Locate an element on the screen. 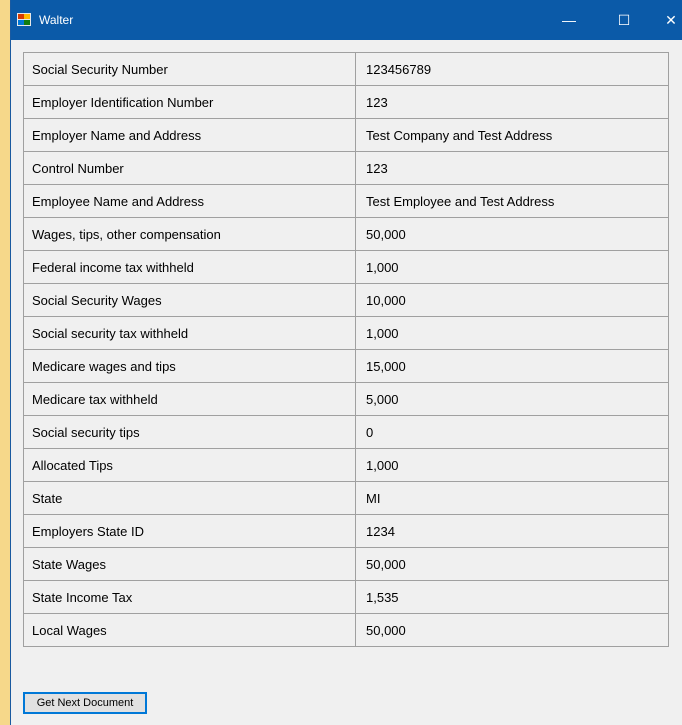  row-label: Social security tips is located at coordinates (189, 432).